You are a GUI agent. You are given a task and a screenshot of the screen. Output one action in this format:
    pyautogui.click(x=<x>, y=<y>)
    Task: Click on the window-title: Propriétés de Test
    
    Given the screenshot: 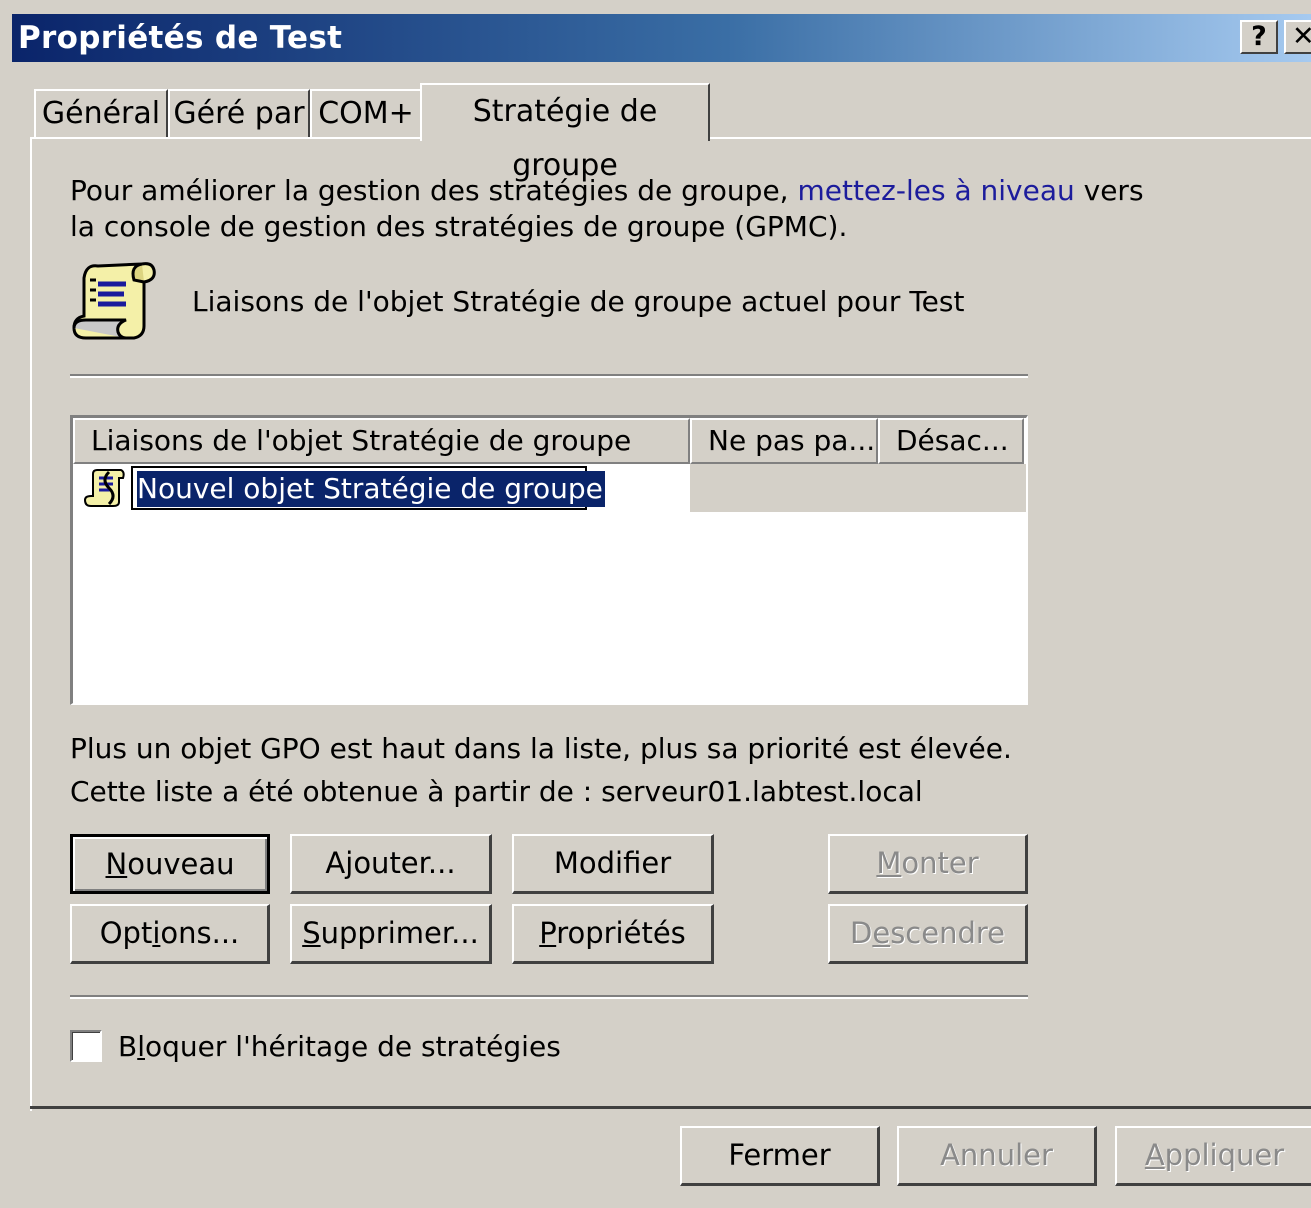 What is the action you would take?
    pyautogui.click(x=180, y=38)
    